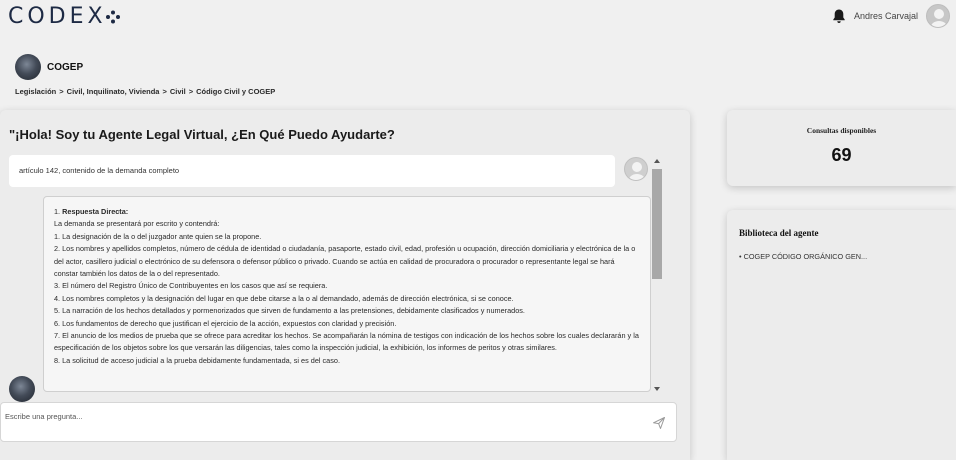  I want to click on send-icon, so click(659, 423).